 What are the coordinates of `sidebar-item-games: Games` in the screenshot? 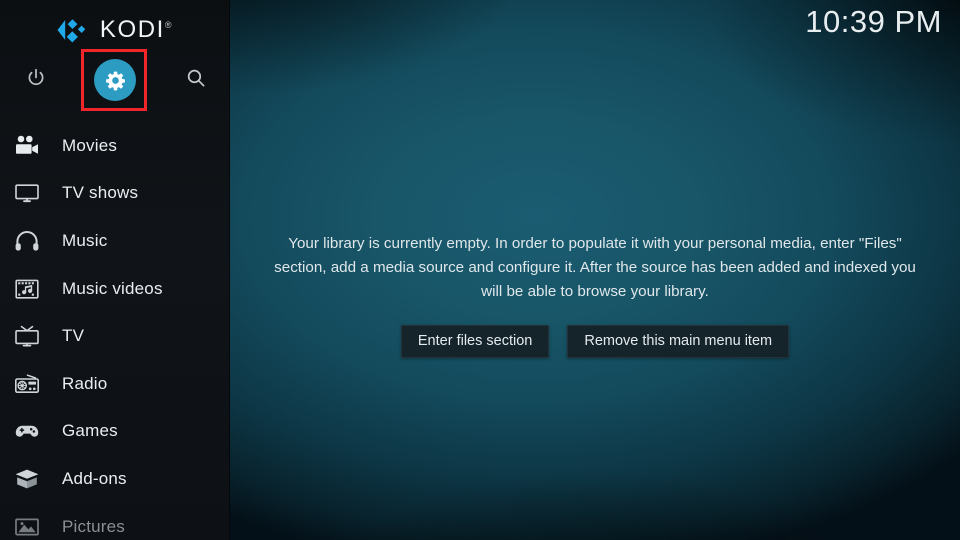 It's located at (114, 432).